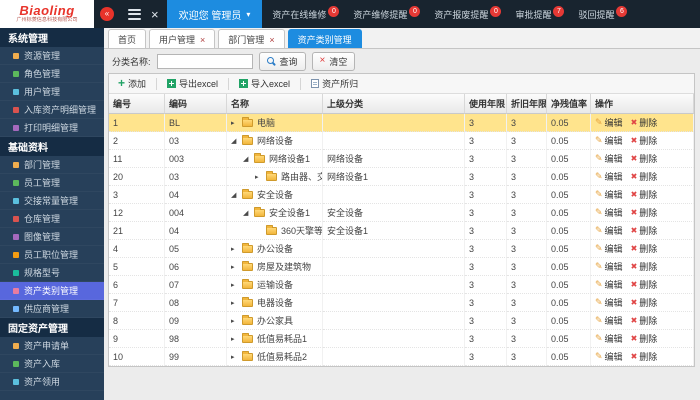 Image resolution: width=700 pixels, height=400 pixels. What do you see at coordinates (603, 13) in the screenshot?
I see `top-menu-item: 驳回提醒 6` at bounding box center [603, 13].